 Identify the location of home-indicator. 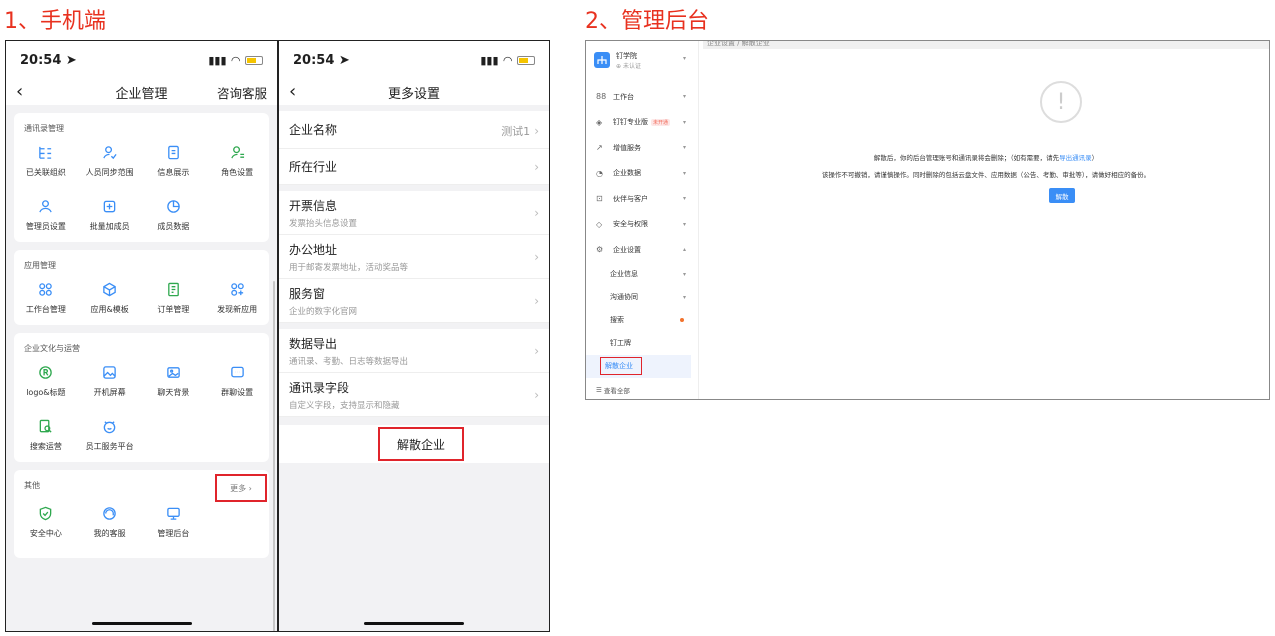
(414, 623).